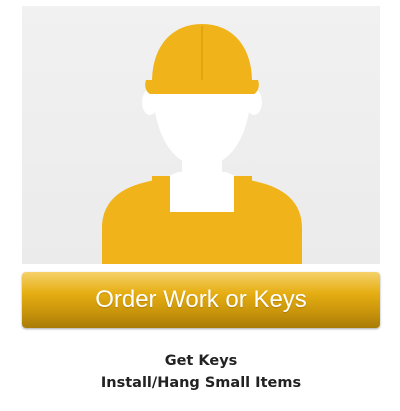 The width and height of the screenshot is (400, 411). I want to click on order-work-or-keys-button: Order Work or Keys, so click(201, 300).